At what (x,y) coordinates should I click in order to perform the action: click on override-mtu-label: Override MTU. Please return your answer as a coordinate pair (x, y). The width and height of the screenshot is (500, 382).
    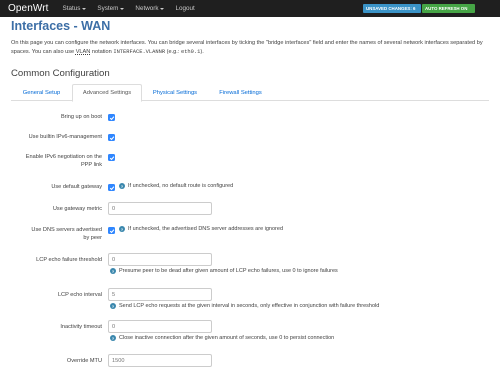
    Looking at the image, I should click on (84, 361).